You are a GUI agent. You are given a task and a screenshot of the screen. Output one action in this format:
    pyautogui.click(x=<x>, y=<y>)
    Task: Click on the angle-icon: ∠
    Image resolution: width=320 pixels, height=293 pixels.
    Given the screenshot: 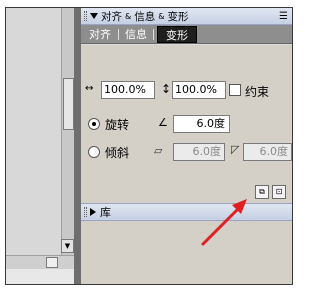 What is the action you would take?
    pyautogui.click(x=163, y=122)
    